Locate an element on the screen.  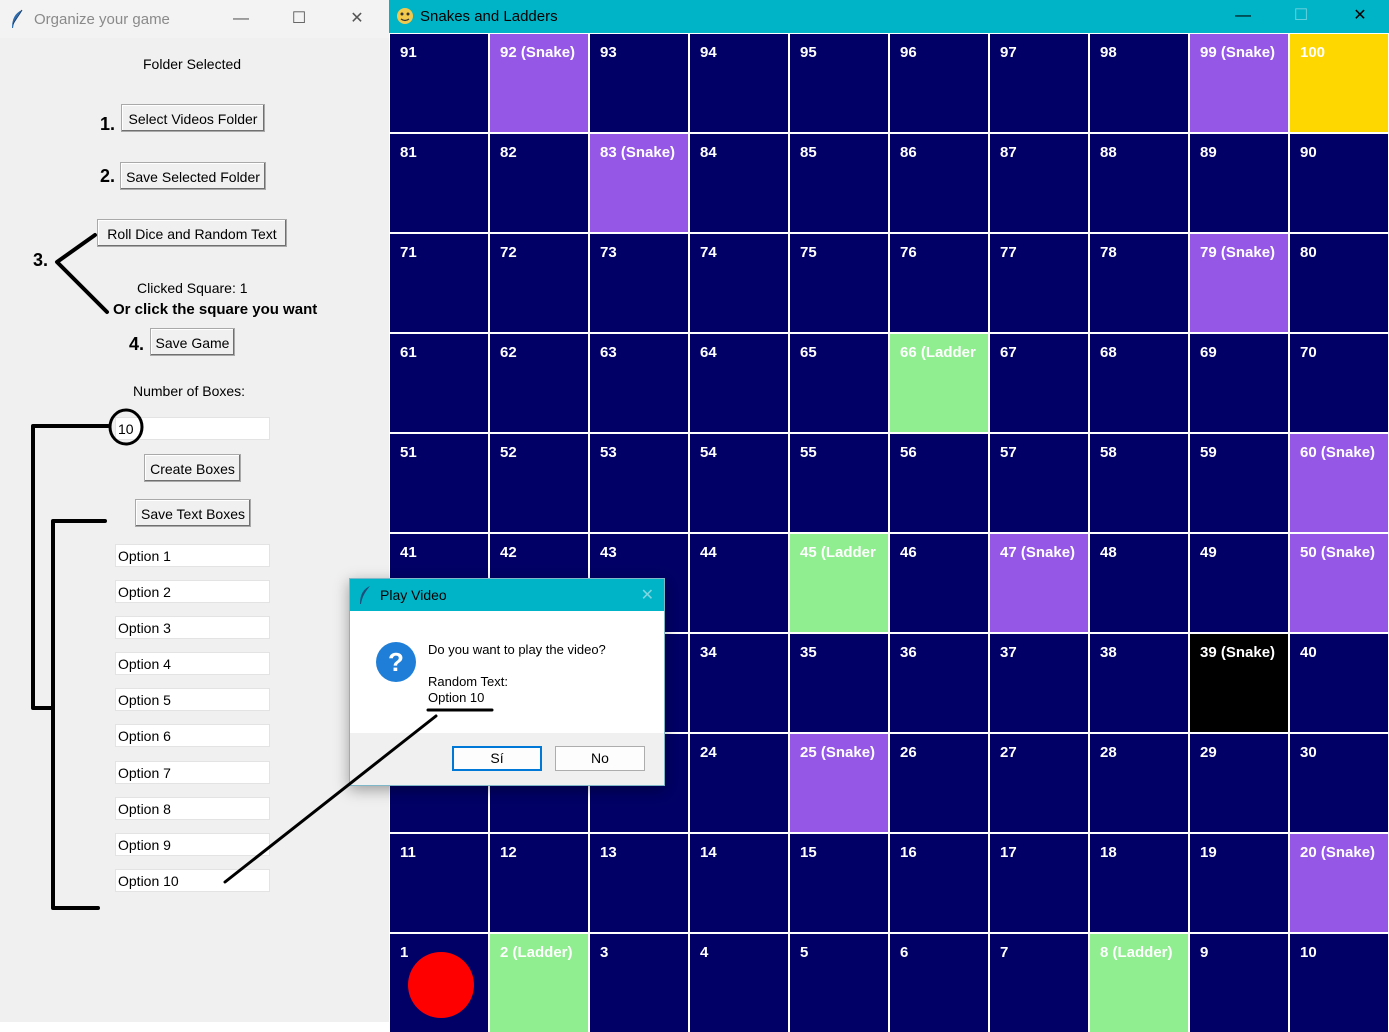
board-cell-81: 81 is located at coordinates (439, 183).